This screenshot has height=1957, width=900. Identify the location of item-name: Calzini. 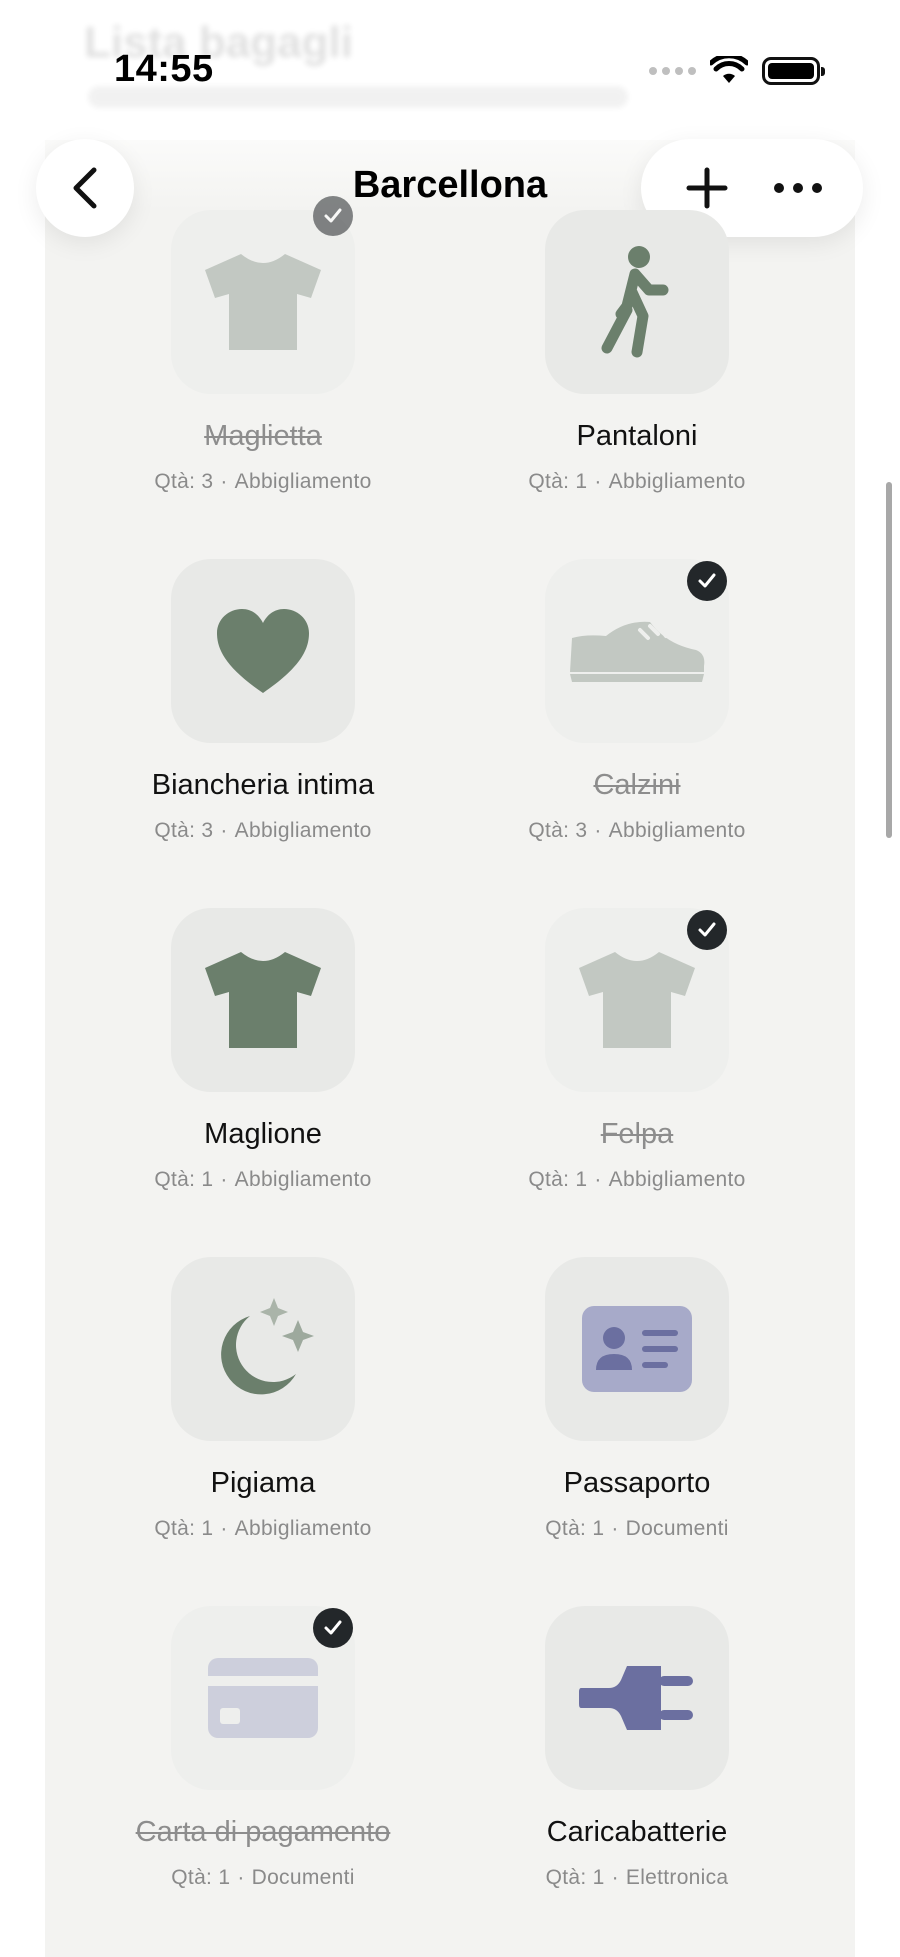
(637, 785).